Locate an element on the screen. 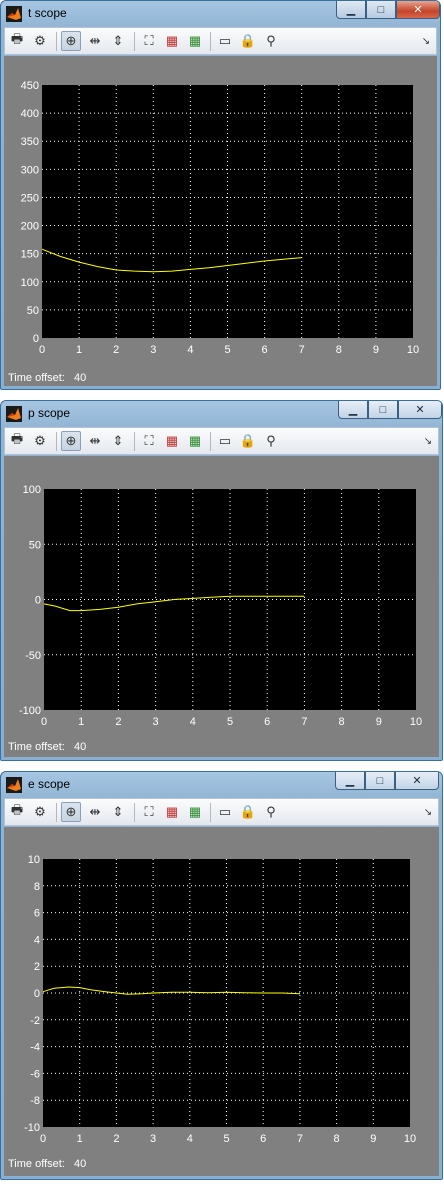 The image size is (444, 1184). y-tick-label: 8 is located at coordinates (37, 887).